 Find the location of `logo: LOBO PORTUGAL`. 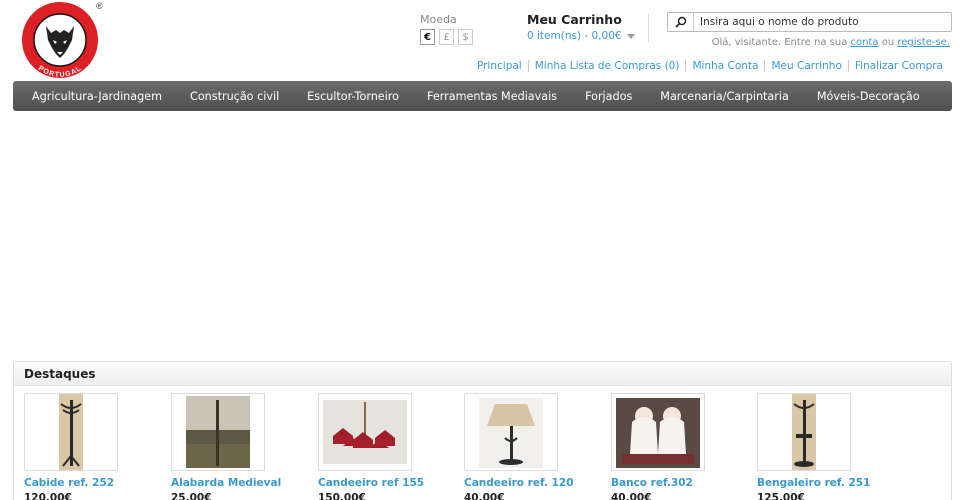

logo: LOBO PORTUGAL is located at coordinates (59, 40).